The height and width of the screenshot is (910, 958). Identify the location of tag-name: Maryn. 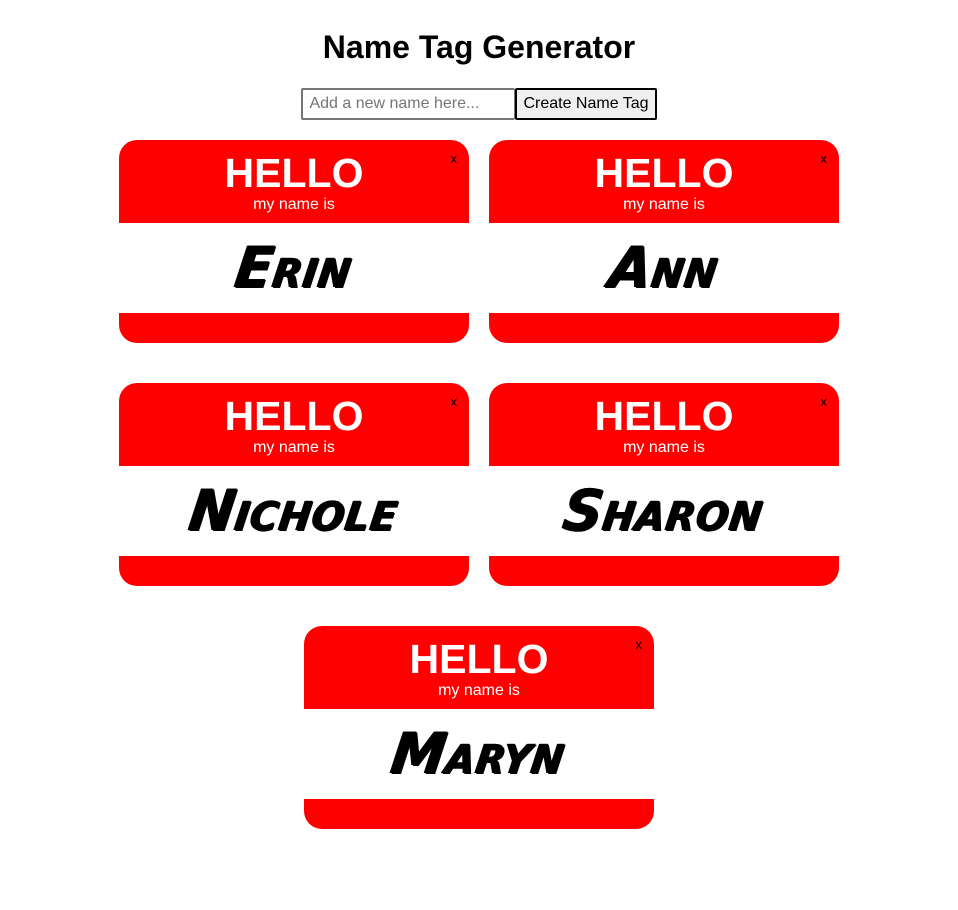
(479, 753).